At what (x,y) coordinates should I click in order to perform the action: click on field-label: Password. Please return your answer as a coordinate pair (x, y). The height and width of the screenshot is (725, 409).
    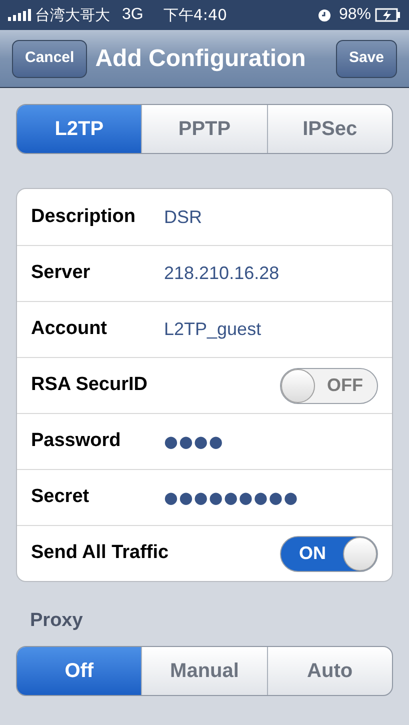
    Looking at the image, I should click on (76, 441).